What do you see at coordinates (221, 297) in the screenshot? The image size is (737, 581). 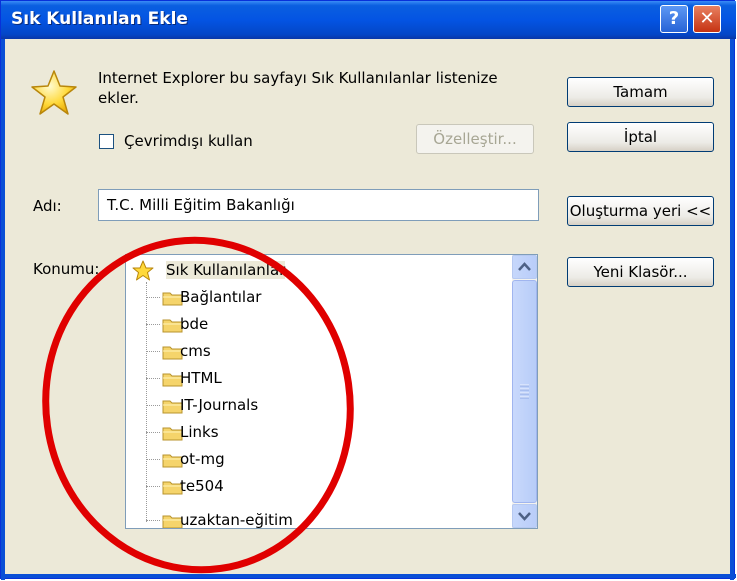 I see `tree-item-label: Bağlantılar` at bounding box center [221, 297].